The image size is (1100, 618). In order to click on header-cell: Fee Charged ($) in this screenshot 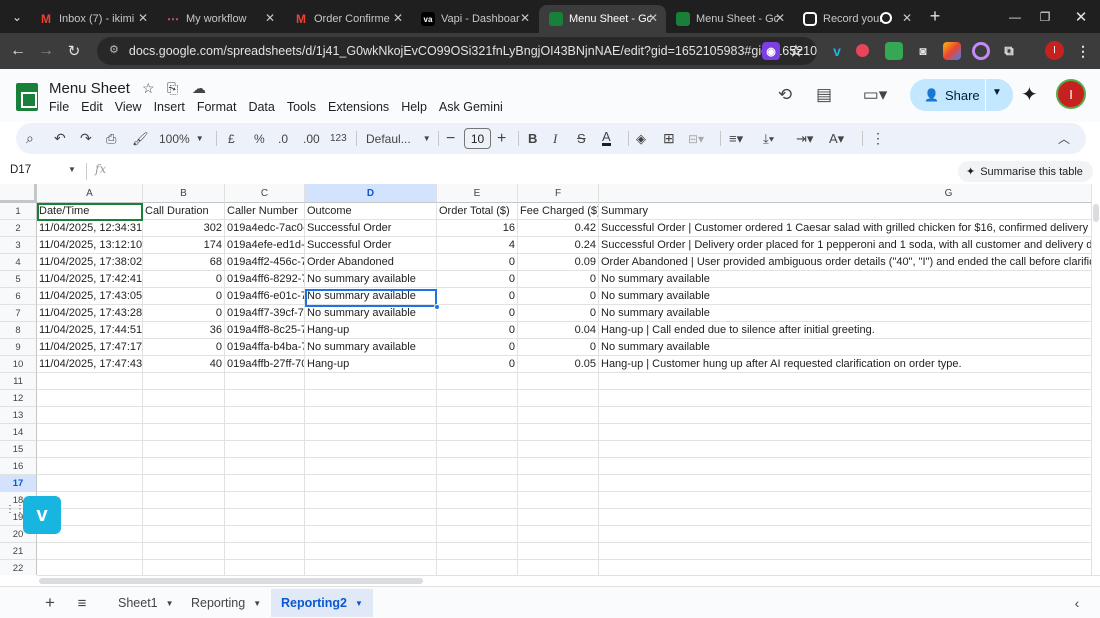, I will do `click(558, 211)`.